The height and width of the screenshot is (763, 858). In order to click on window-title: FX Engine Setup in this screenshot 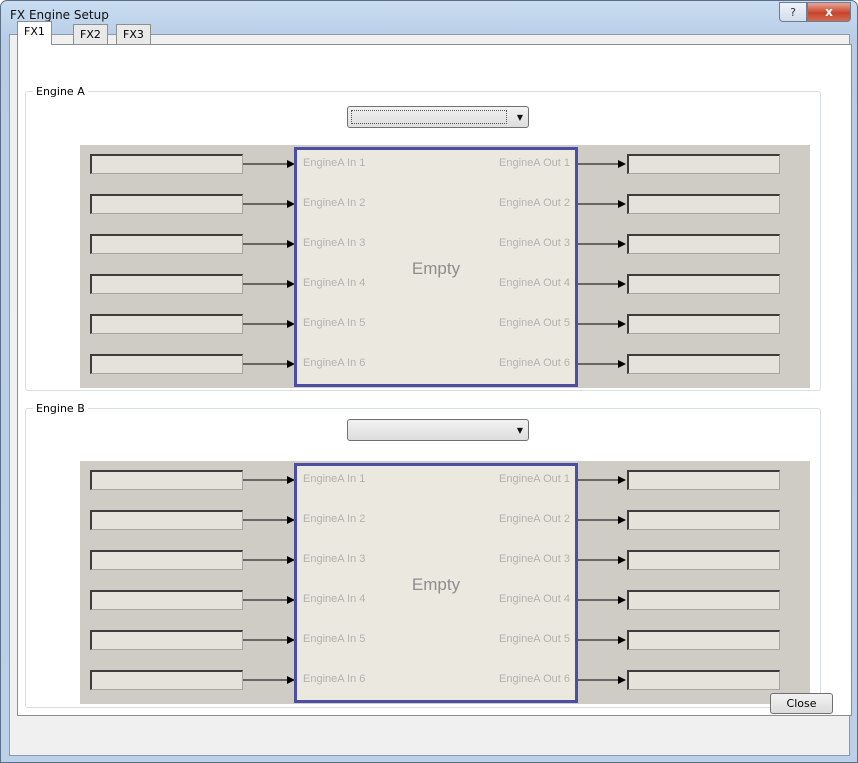, I will do `click(59, 15)`.